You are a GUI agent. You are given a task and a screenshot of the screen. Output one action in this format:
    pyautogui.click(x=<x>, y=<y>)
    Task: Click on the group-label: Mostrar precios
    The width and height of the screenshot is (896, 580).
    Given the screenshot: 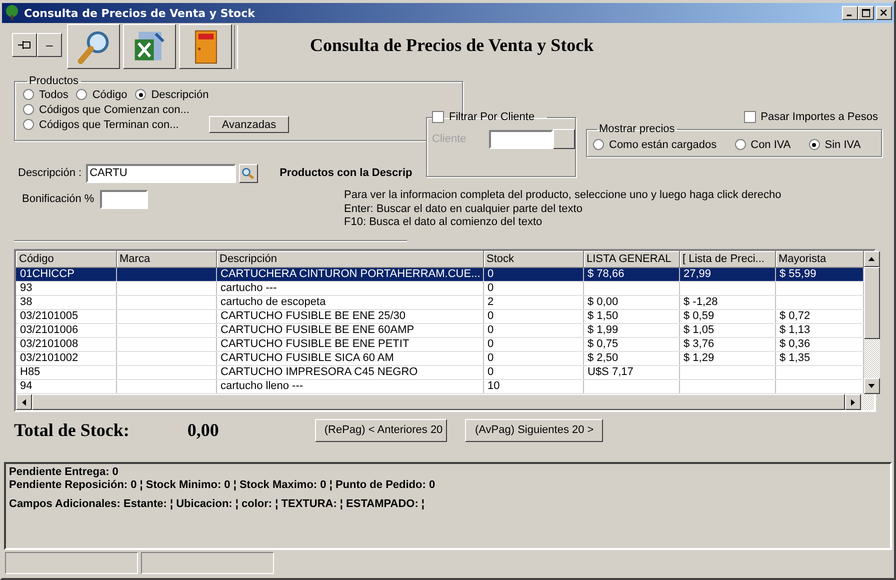 What is the action you would take?
    pyautogui.click(x=637, y=129)
    